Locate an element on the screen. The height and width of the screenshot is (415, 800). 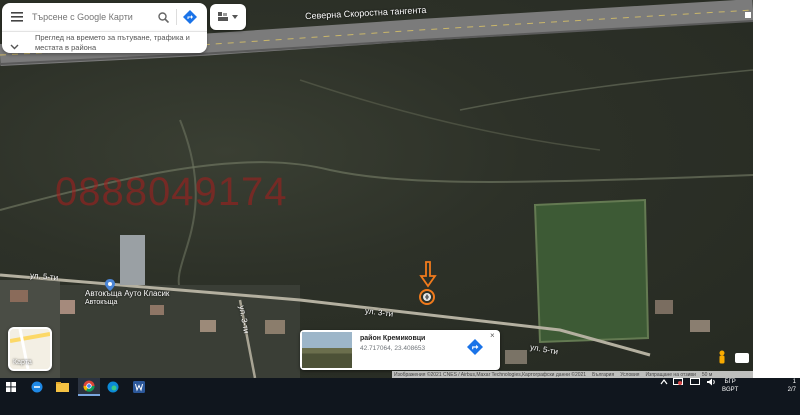
clock-date: 2/7 is located at coordinates (791, 390).